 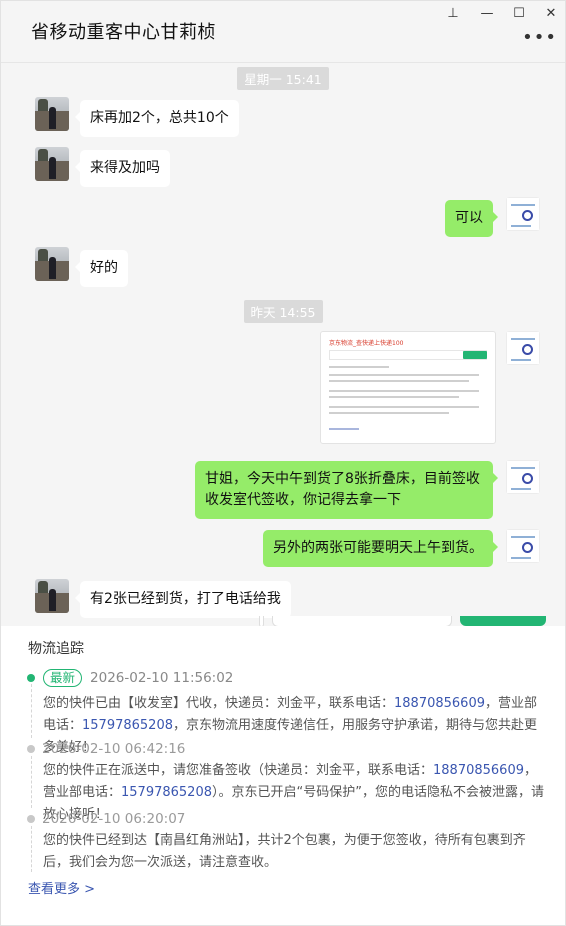 What do you see at coordinates (101, 268) in the screenshot?
I see `message-bubble-incoming: 好的` at bounding box center [101, 268].